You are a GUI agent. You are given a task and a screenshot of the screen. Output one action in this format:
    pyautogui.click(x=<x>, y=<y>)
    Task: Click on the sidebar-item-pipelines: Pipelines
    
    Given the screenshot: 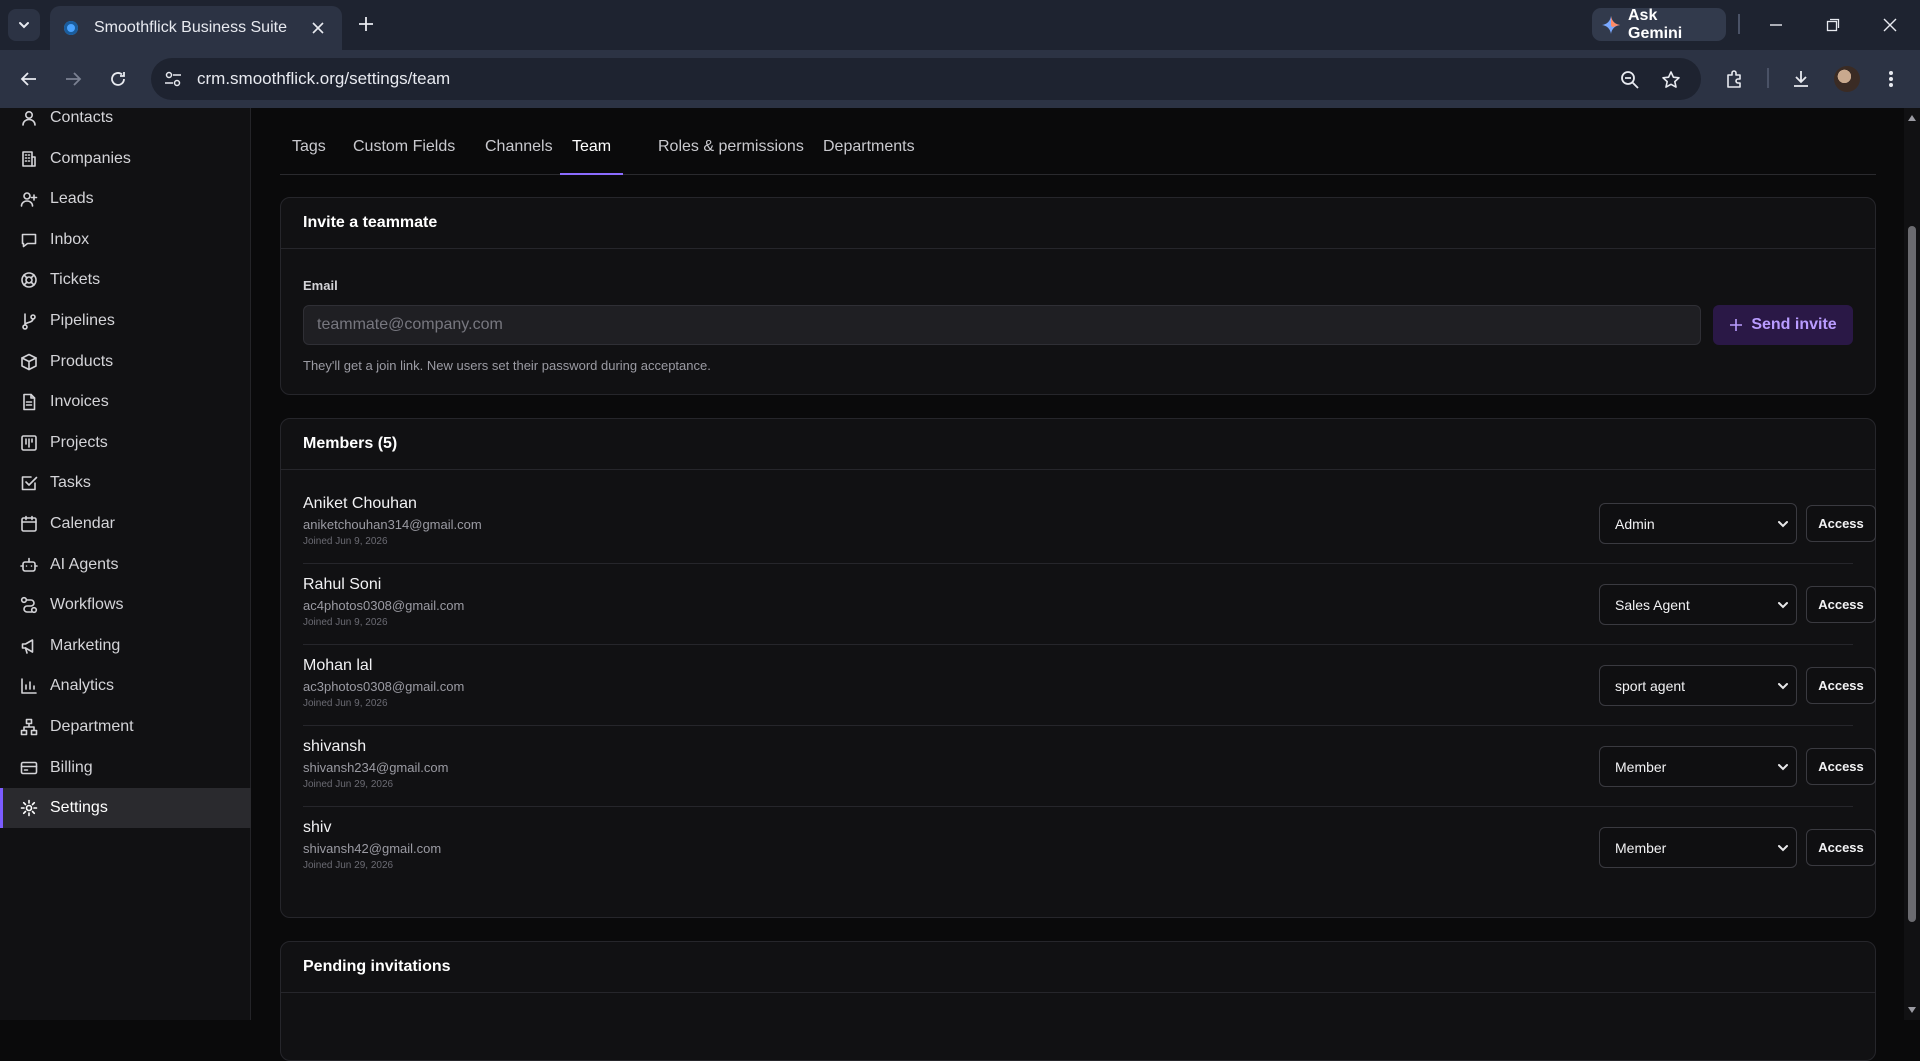 What is the action you would take?
    pyautogui.click(x=125, y=321)
    